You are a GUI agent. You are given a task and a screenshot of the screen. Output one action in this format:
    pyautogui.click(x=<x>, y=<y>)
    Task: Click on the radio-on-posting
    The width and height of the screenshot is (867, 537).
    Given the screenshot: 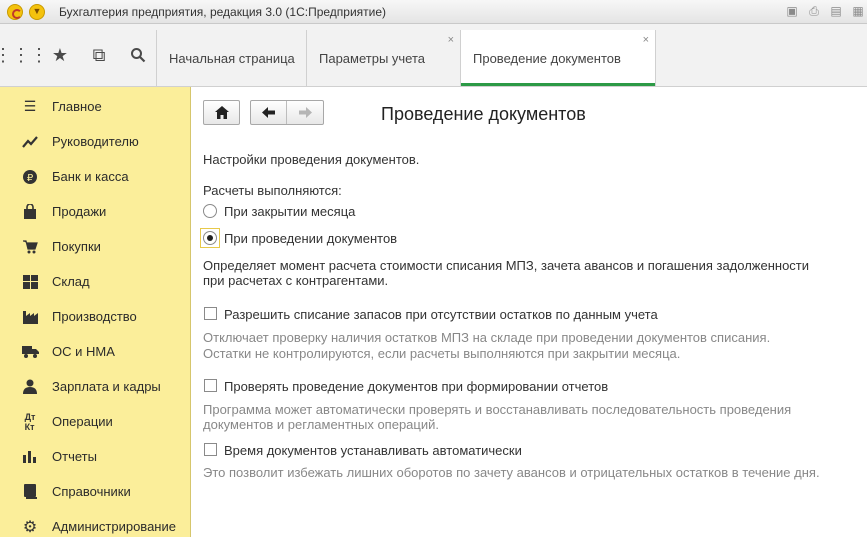 What is the action you would take?
    pyautogui.click(x=210, y=238)
    